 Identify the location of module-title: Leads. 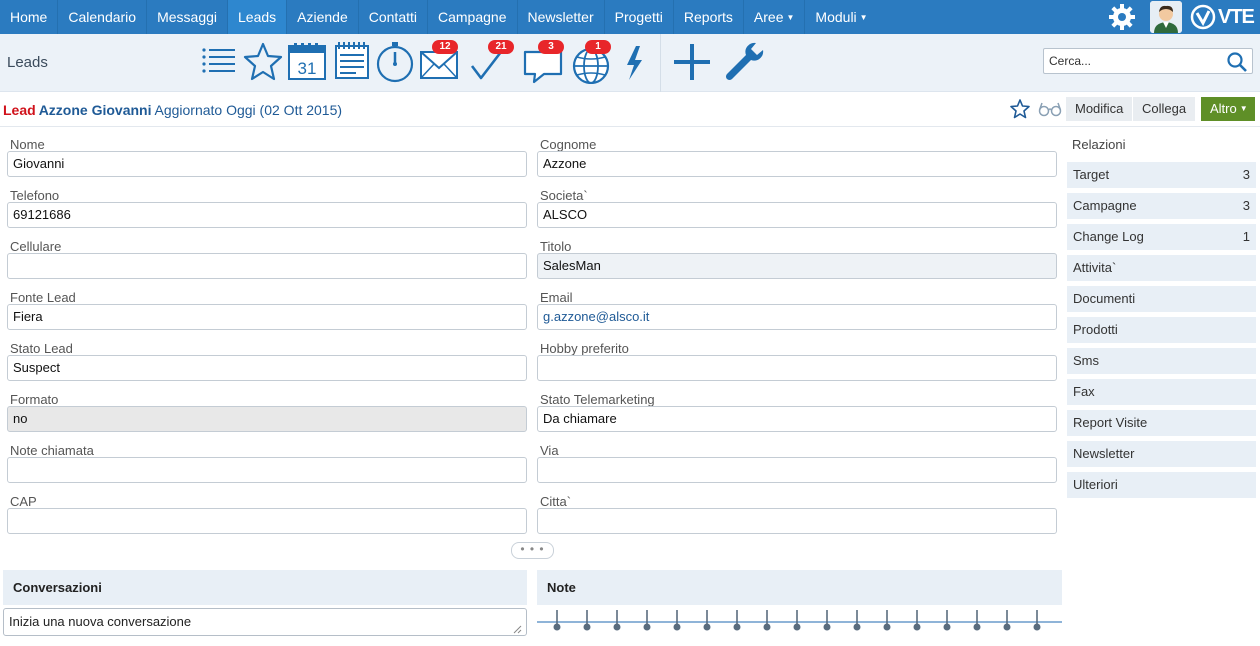
(27, 62).